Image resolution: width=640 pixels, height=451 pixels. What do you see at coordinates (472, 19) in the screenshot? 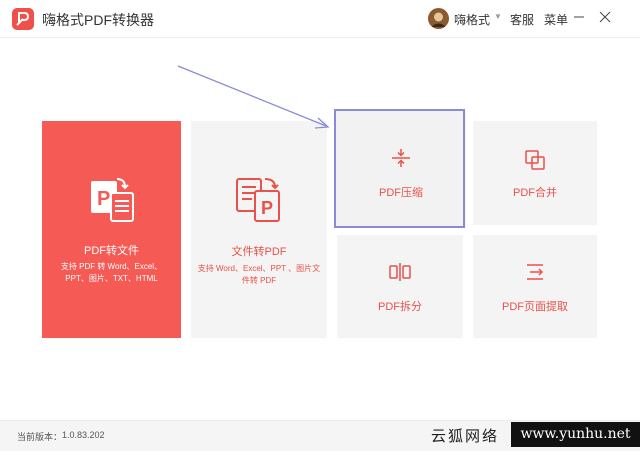
I see `username: 嗨格式` at bounding box center [472, 19].